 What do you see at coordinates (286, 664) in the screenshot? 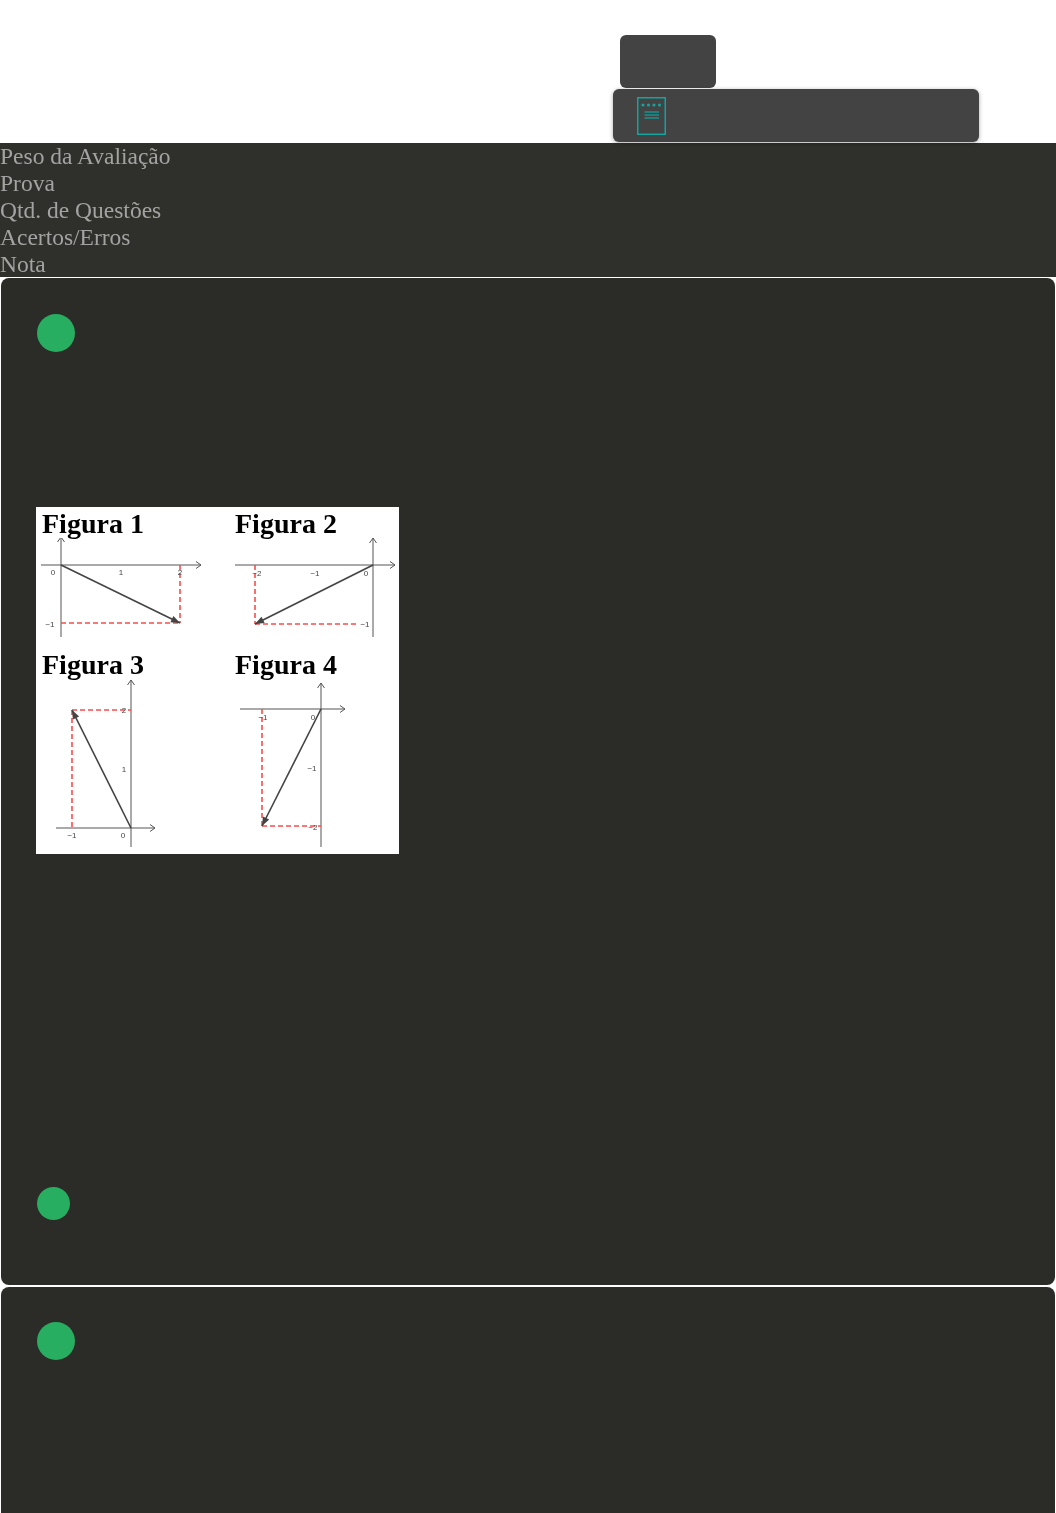
I see `figure-title: Figura 4` at bounding box center [286, 664].